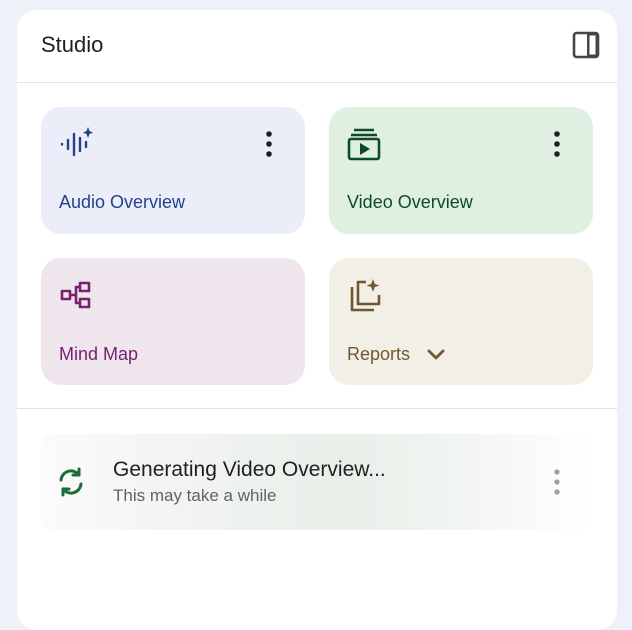  Describe the element at coordinates (436, 355) in the screenshot. I see `chevron-down-icon` at that location.